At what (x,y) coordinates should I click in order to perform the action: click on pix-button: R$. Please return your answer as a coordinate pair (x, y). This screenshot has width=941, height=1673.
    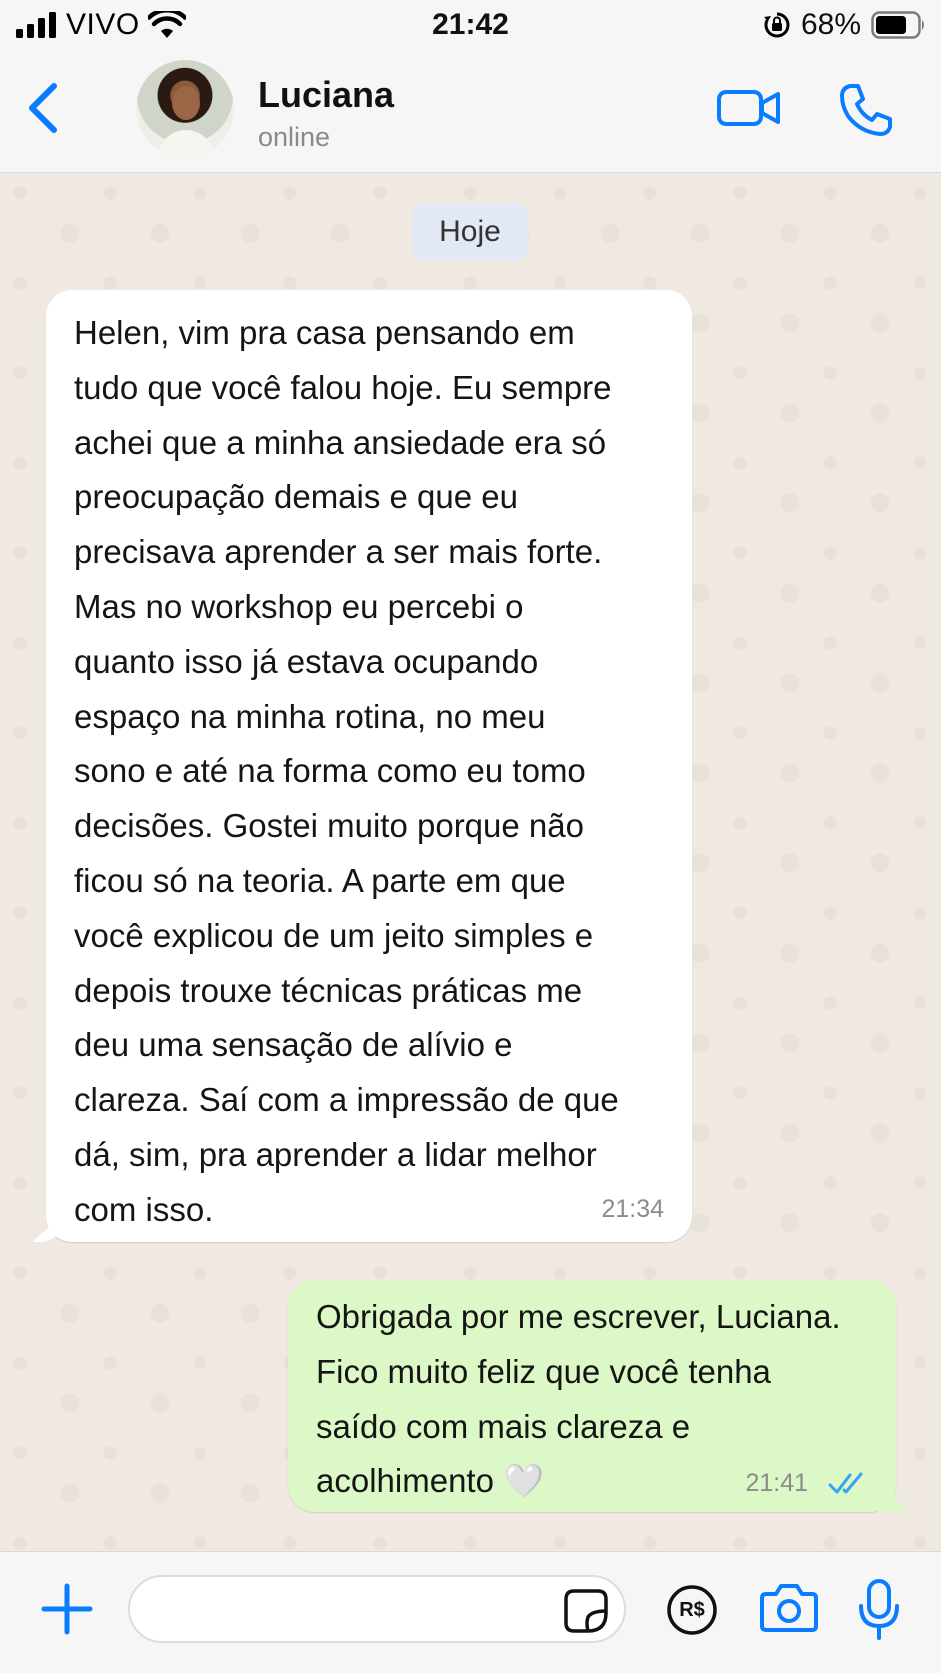
    Looking at the image, I should click on (692, 1610).